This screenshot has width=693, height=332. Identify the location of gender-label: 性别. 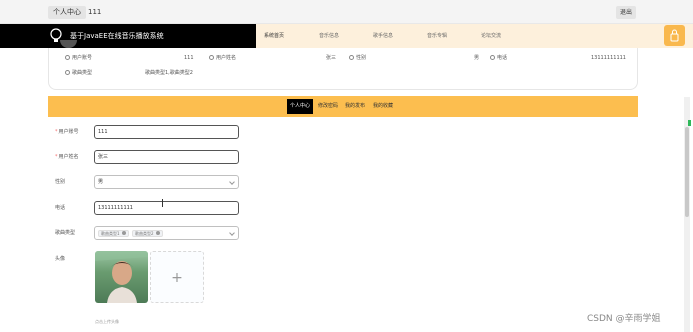
(60, 182).